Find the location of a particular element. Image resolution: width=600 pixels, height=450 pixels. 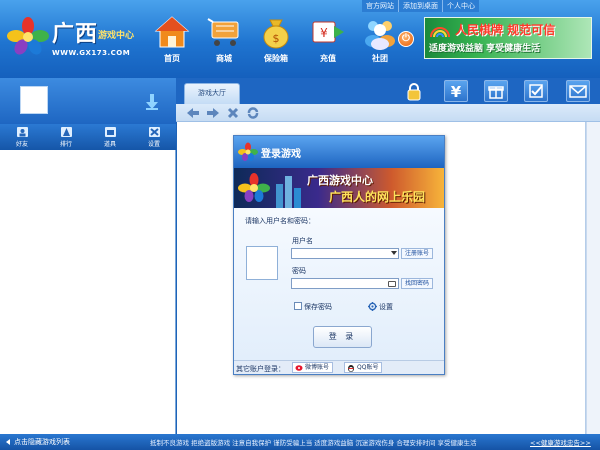

login-settings-link: 设置 is located at coordinates (386, 307).